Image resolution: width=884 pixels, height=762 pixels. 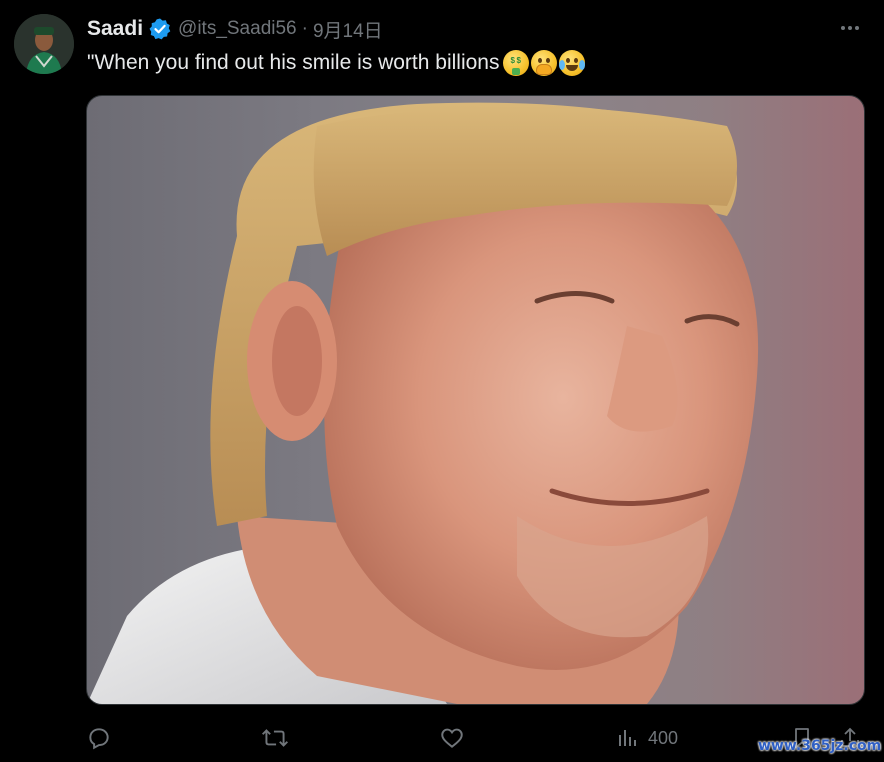 I want to click on reply-button, so click(x=99, y=738).